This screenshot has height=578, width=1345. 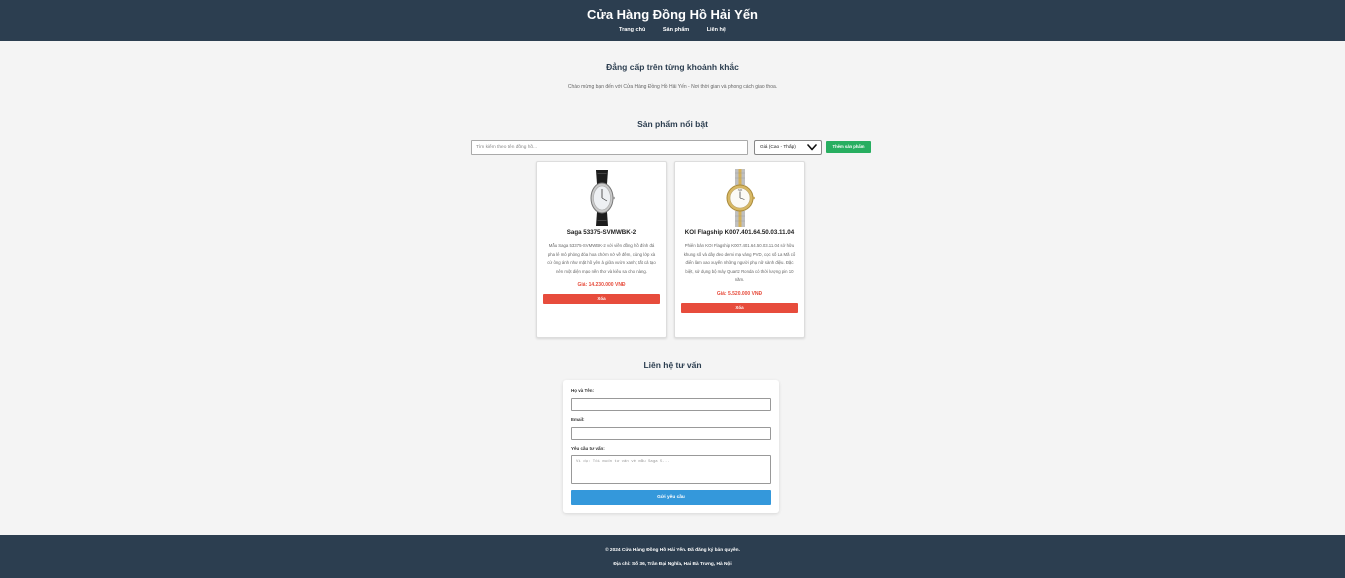 I want to click on watch-image, so click(x=601, y=198).